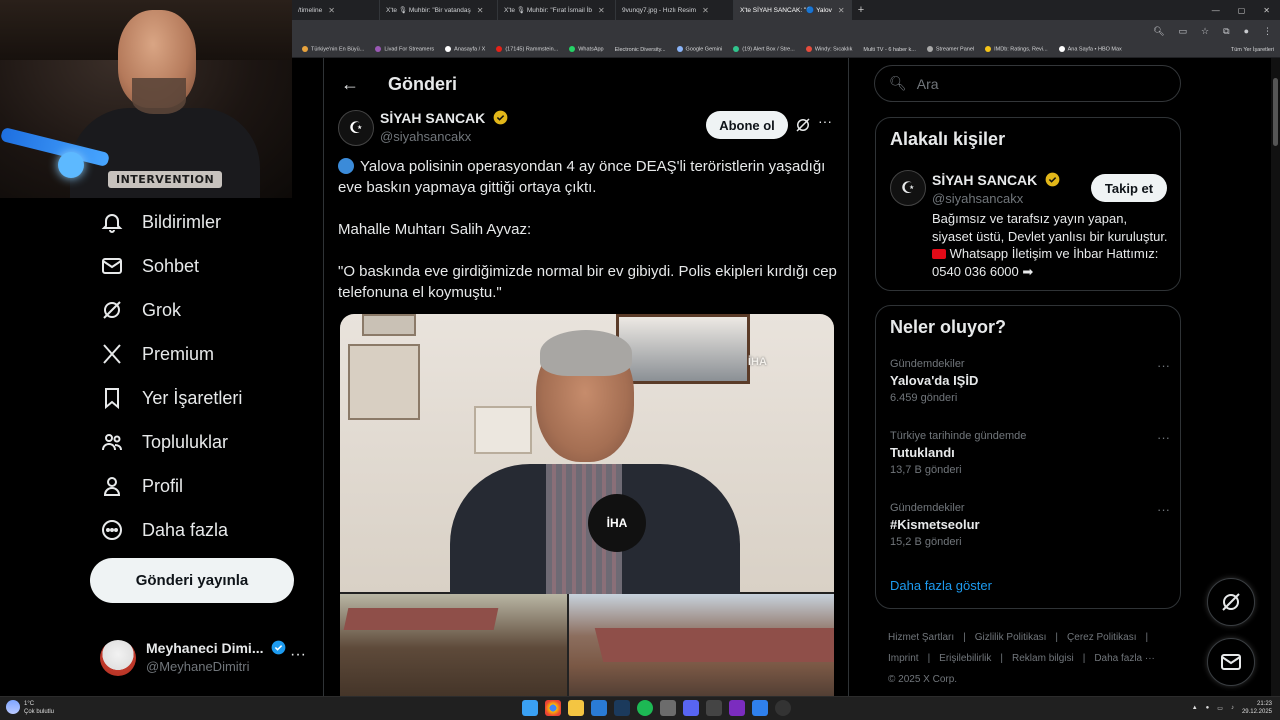 This screenshot has width=1280, height=720. Describe the element at coordinates (164, 442) in the screenshot. I see `nav-item-communities: Topluluklar` at that location.